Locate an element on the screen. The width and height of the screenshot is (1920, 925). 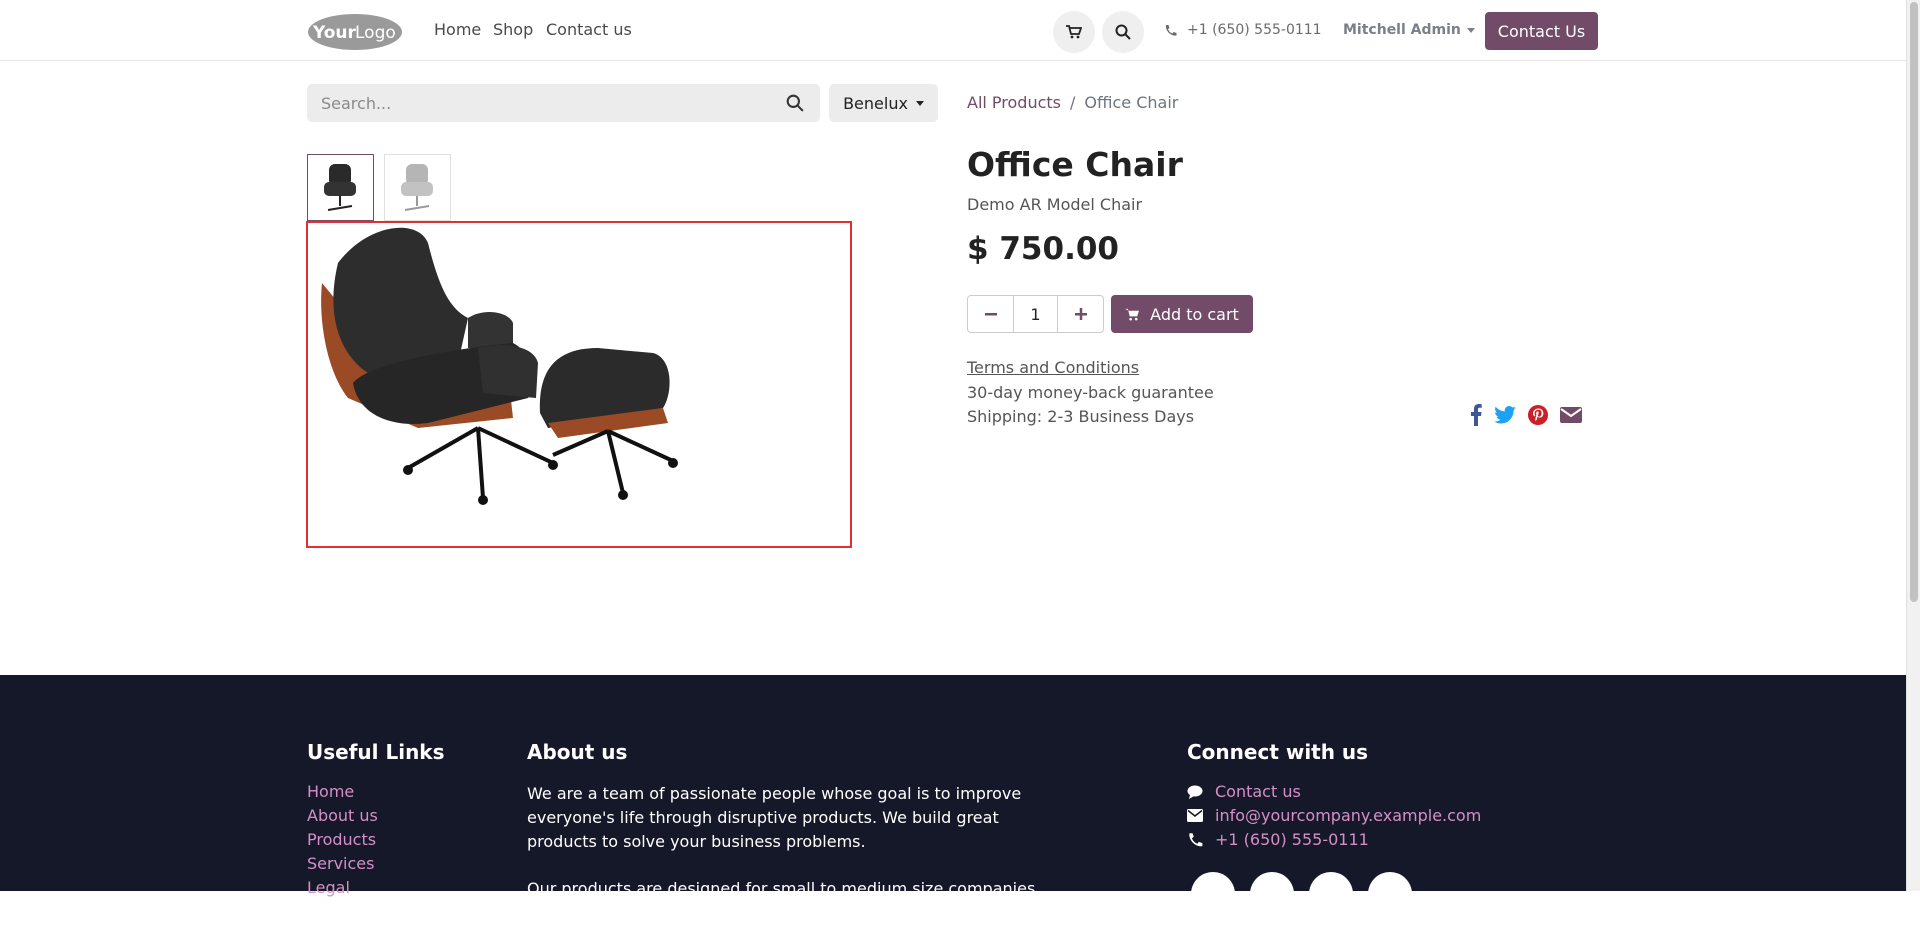
product-main-image is located at coordinates (579, 384).